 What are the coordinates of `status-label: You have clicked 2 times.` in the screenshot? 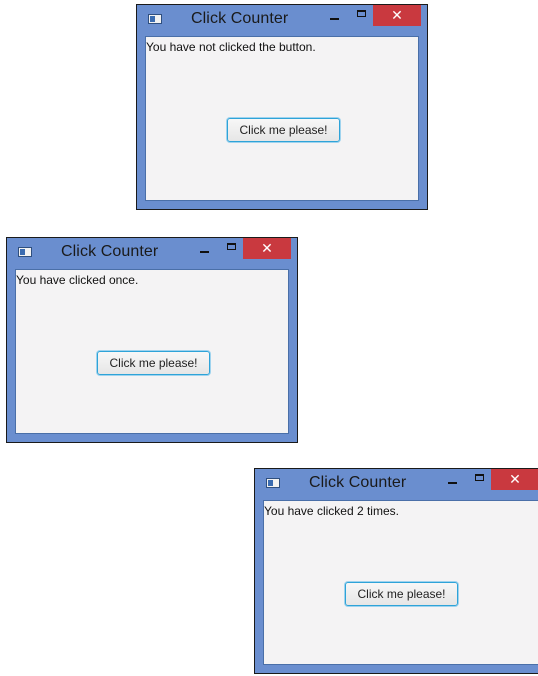 It's located at (331, 511).